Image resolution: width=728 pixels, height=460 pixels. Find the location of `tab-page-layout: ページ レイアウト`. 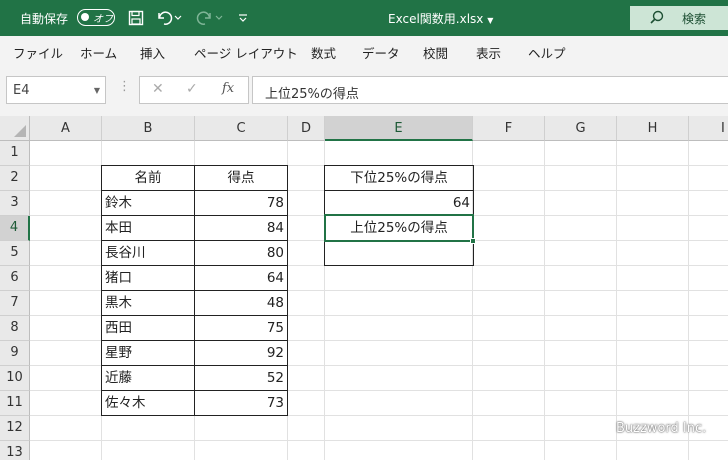

tab-page-layout: ページ レイアウト is located at coordinates (246, 52).